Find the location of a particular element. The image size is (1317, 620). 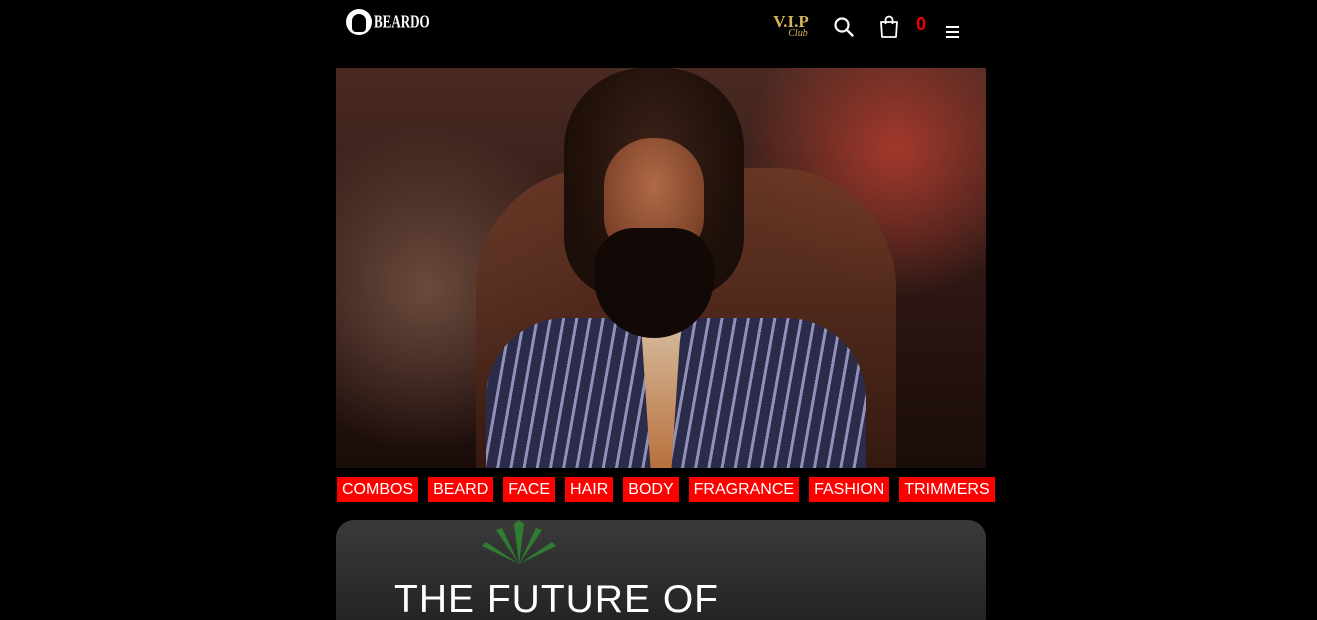

category-combos: COMBOS is located at coordinates (378, 489).